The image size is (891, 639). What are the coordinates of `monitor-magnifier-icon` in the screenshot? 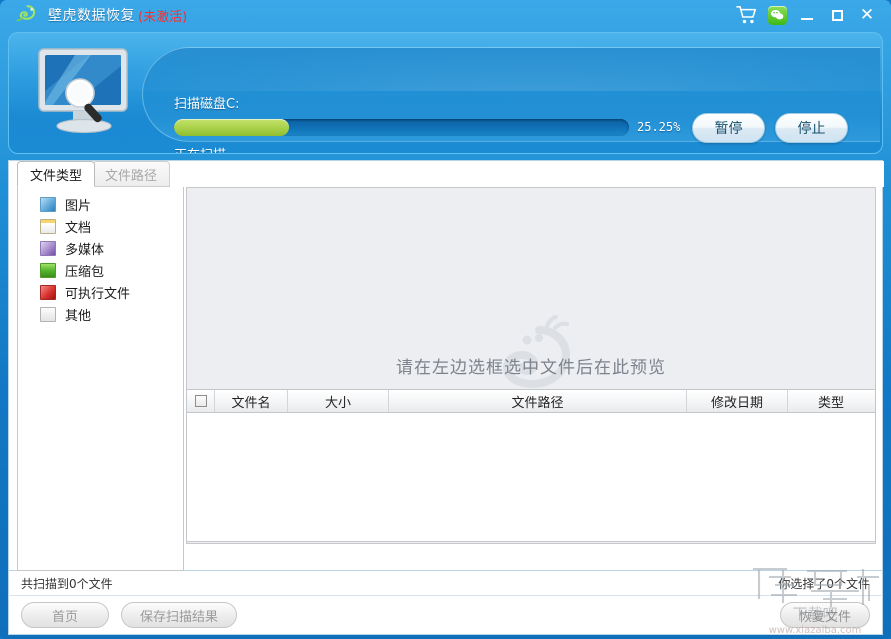 It's located at (85, 92).